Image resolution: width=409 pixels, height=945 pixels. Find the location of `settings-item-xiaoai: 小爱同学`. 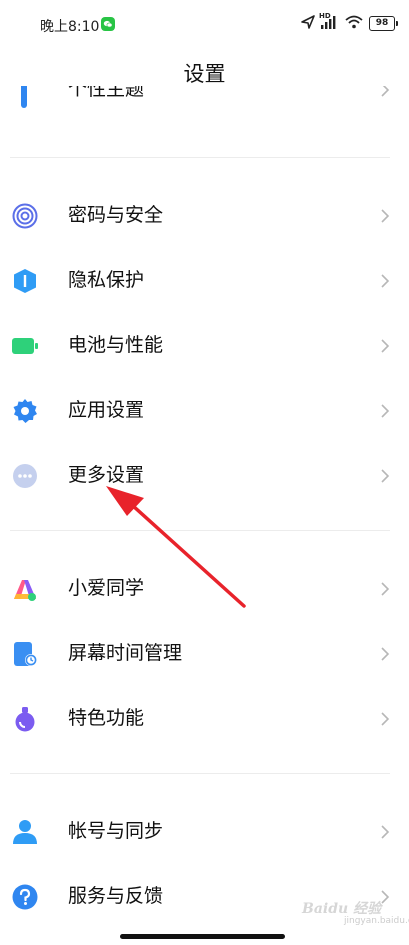

settings-item-xiaoai: 小爱同学 is located at coordinates (204, 588).